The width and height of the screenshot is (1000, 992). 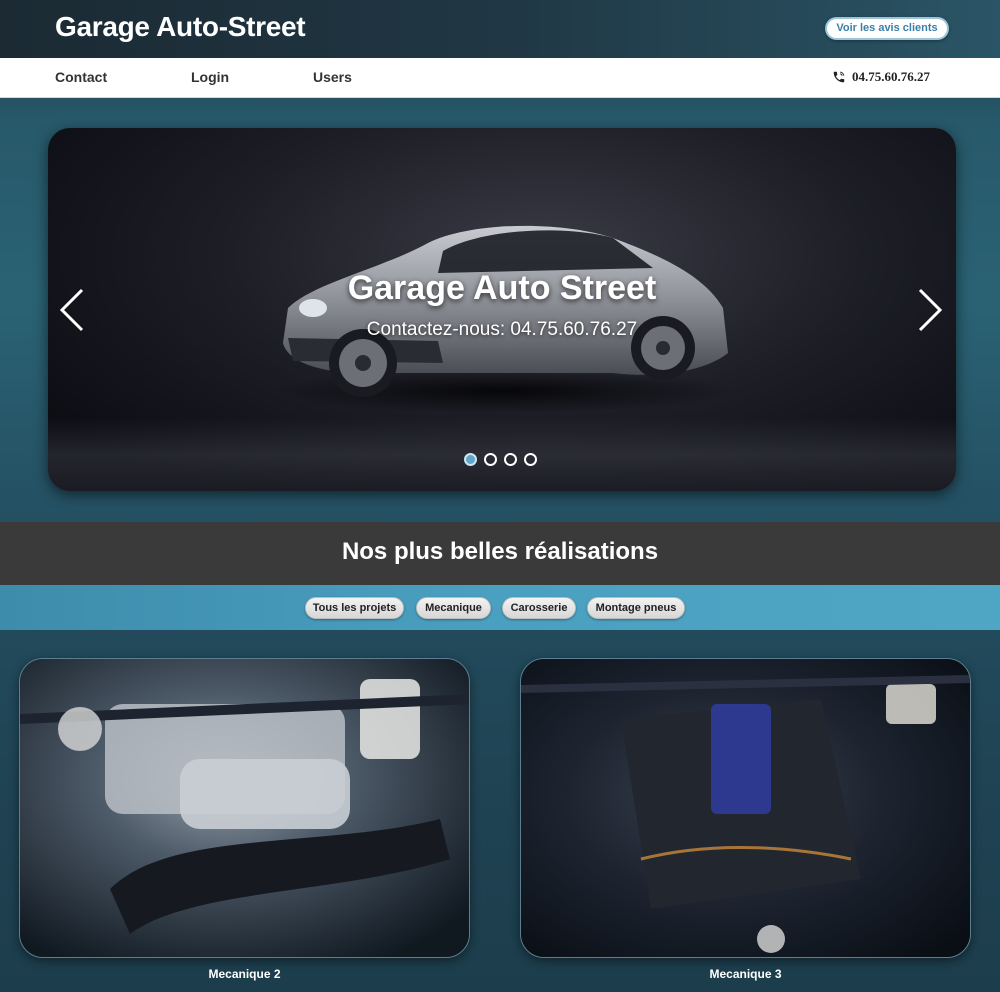 I want to click on filter-montage-pneus: Montage pneus, so click(x=636, y=608).